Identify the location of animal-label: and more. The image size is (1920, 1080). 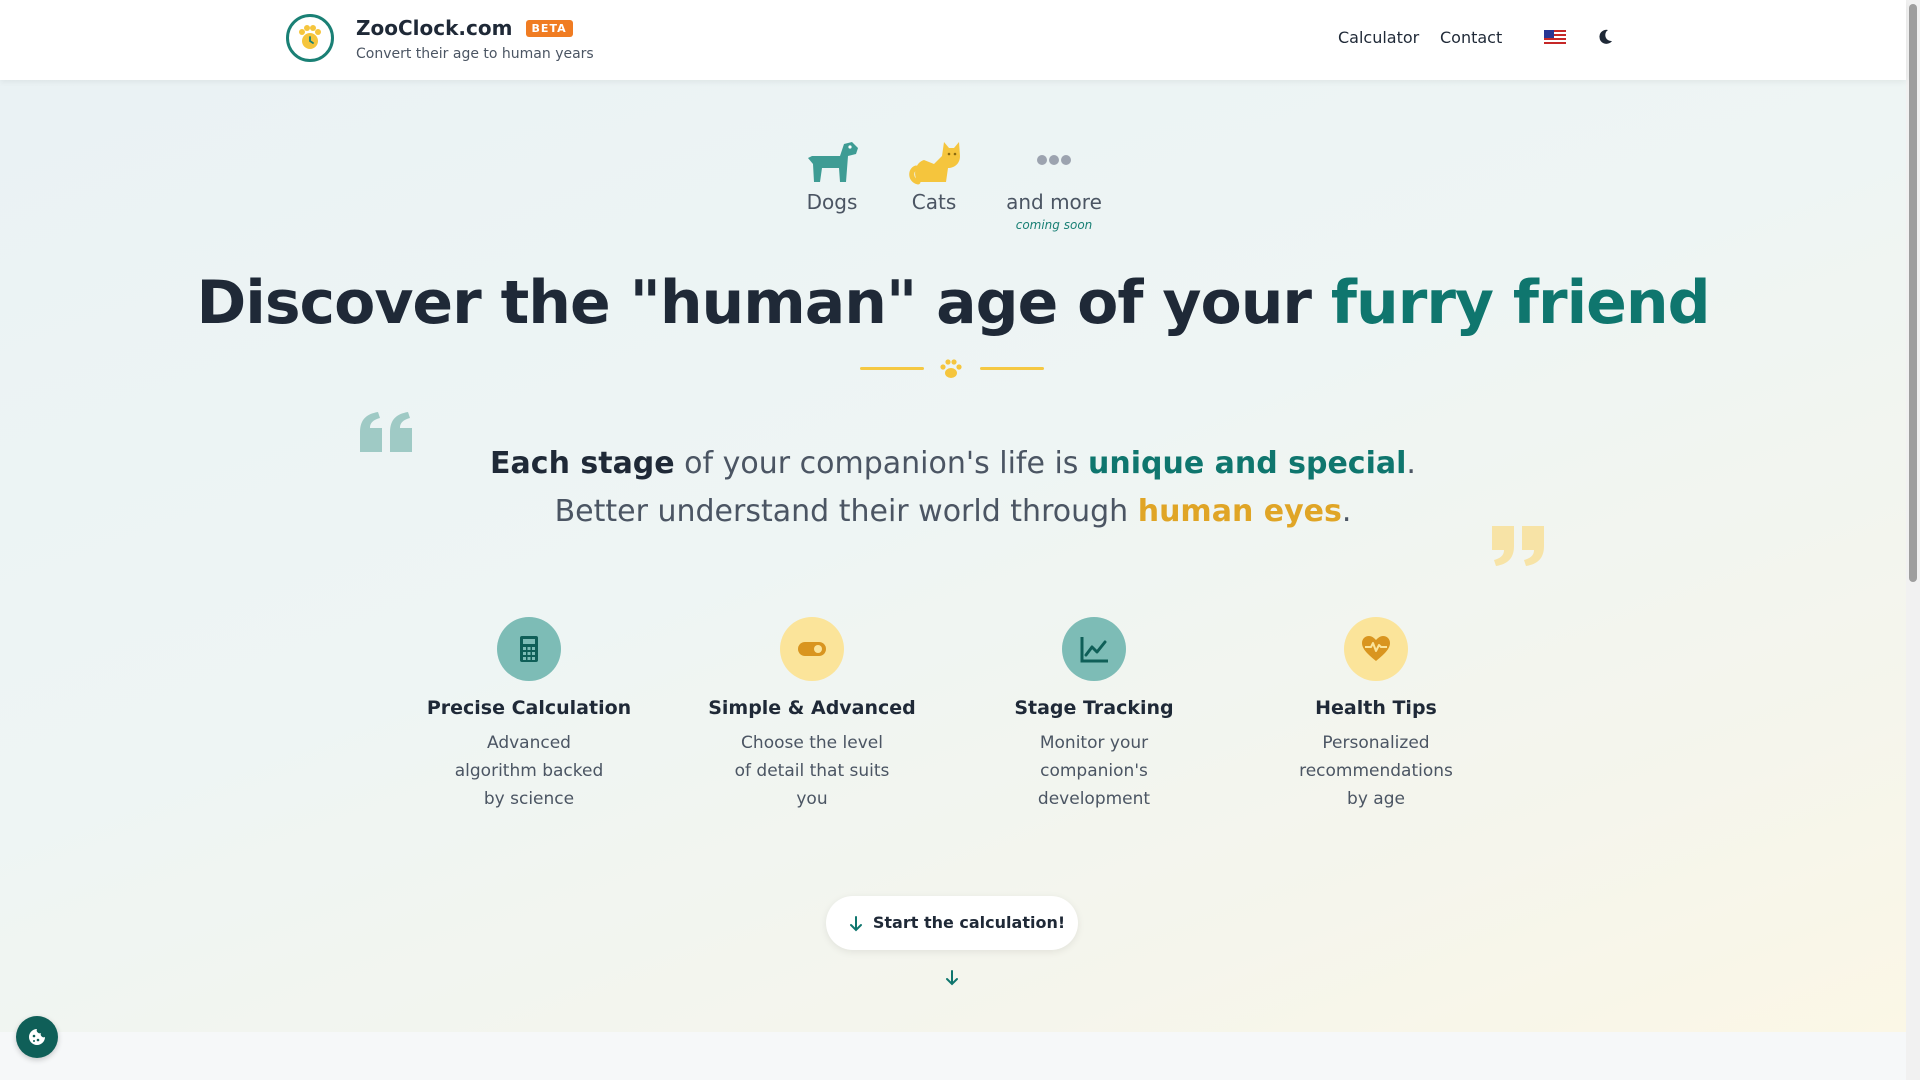
(1054, 202).